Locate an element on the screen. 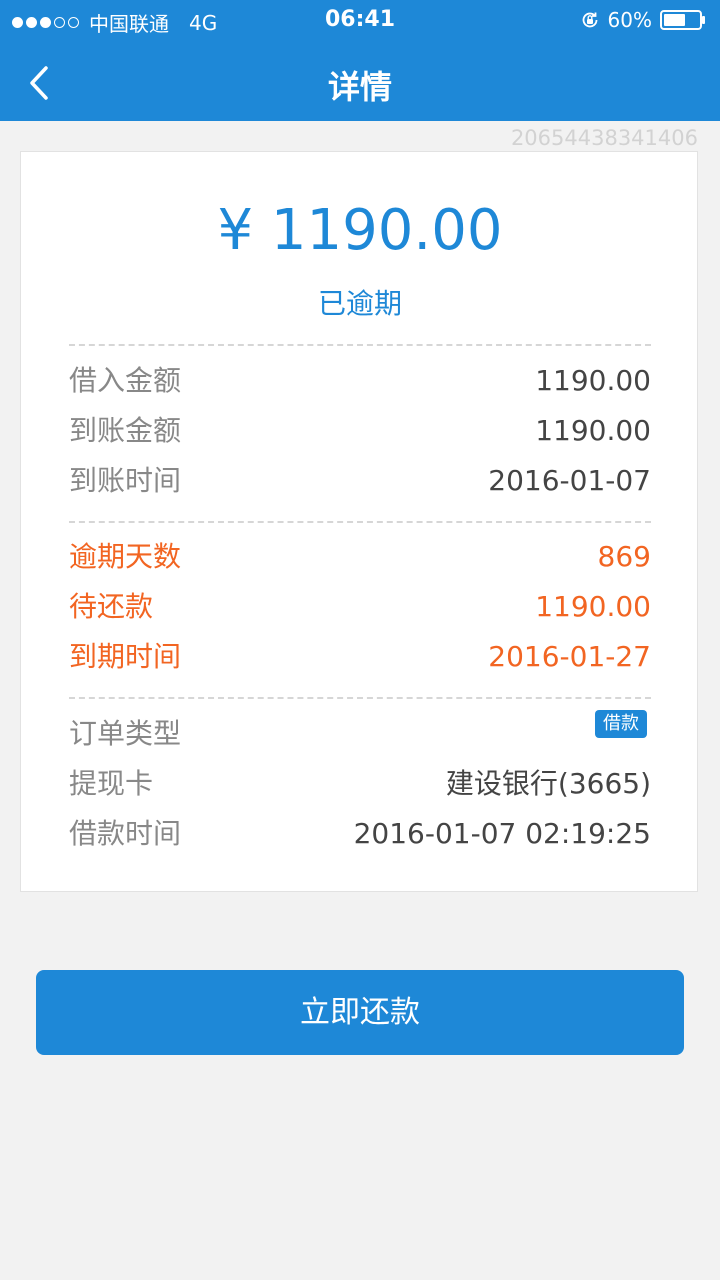  row-borrow-time: 借款时间 2016-01-07 02:19:25 is located at coordinates (360, 834).